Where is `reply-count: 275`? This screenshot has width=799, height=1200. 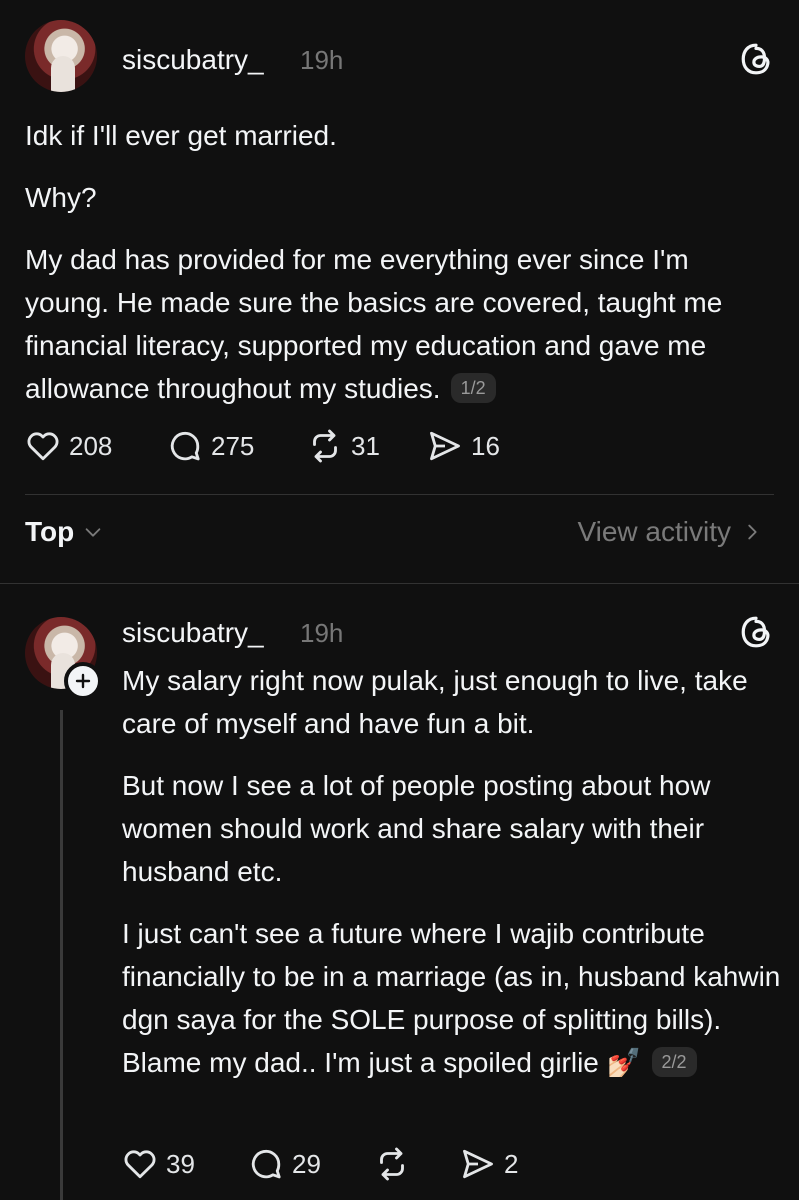 reply-count: 275 is located at coordinates (233, 445).